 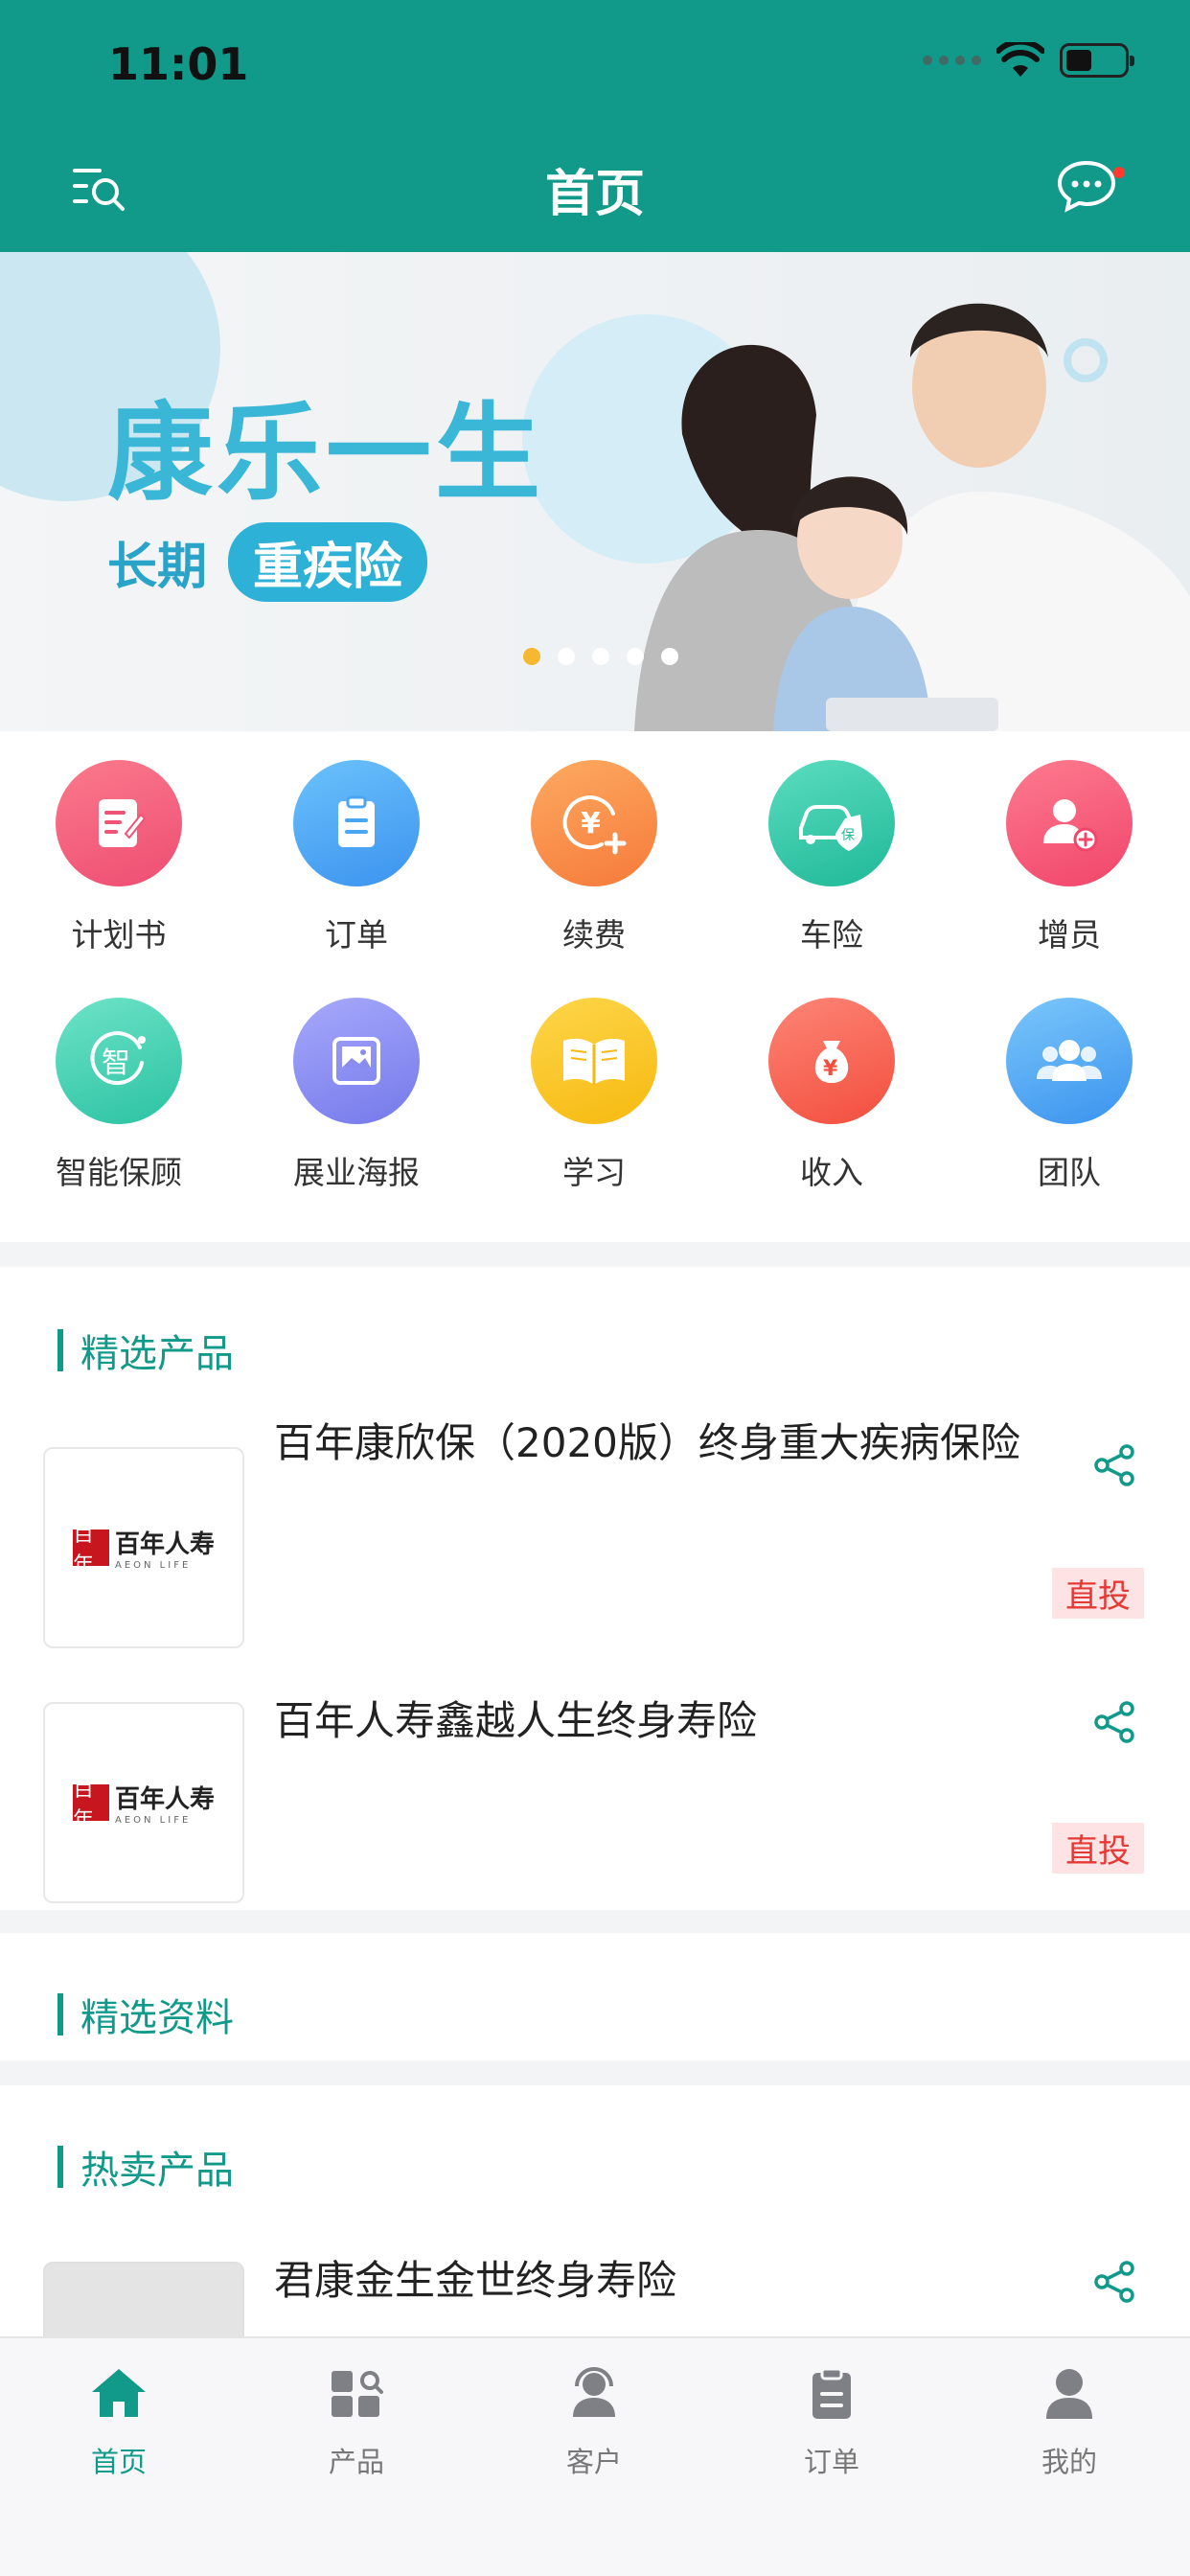 I want to click on product-name: 百年人寿鑫越人生终身寿险, so click(x=516, y=1720).